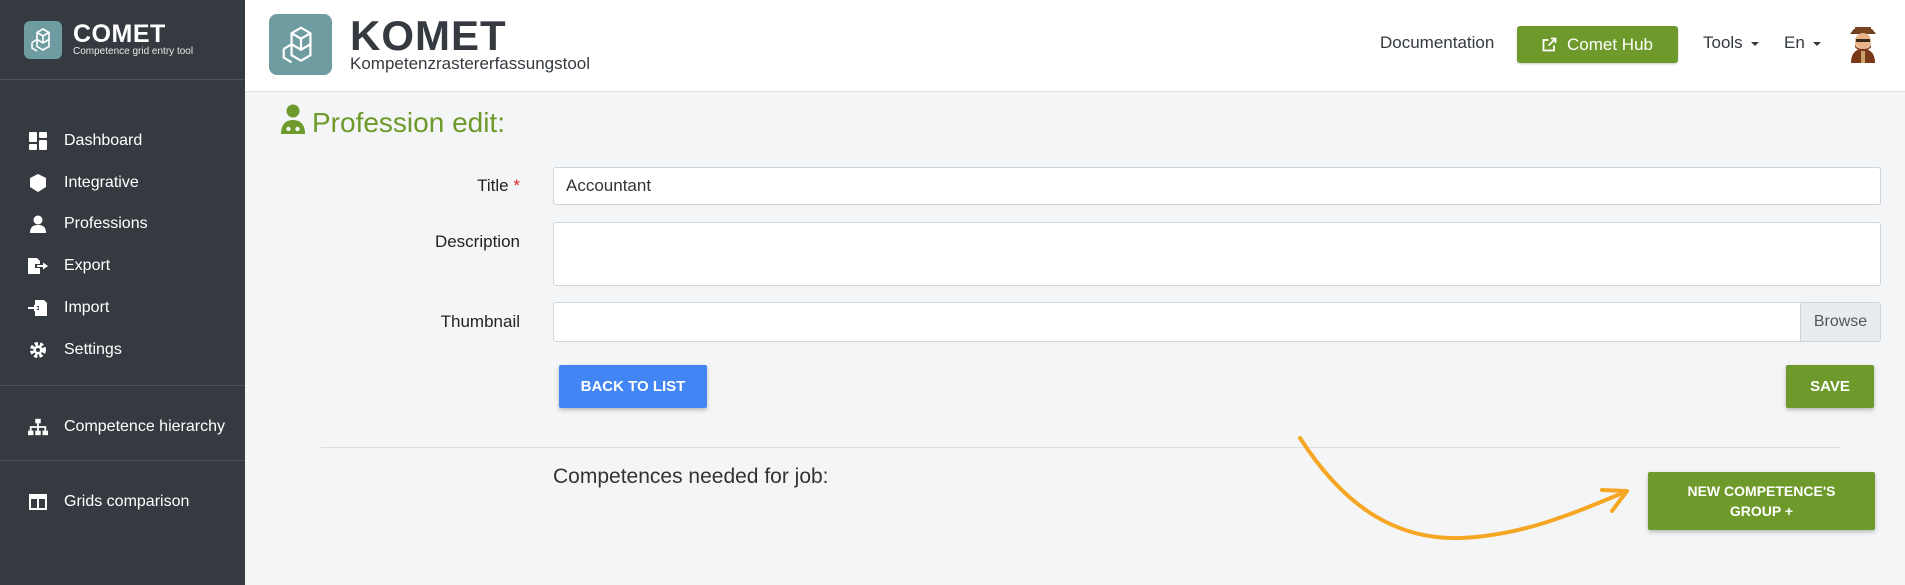 The image size is (1905, 585). I want to click on description-label: Description, so click(477, 241).